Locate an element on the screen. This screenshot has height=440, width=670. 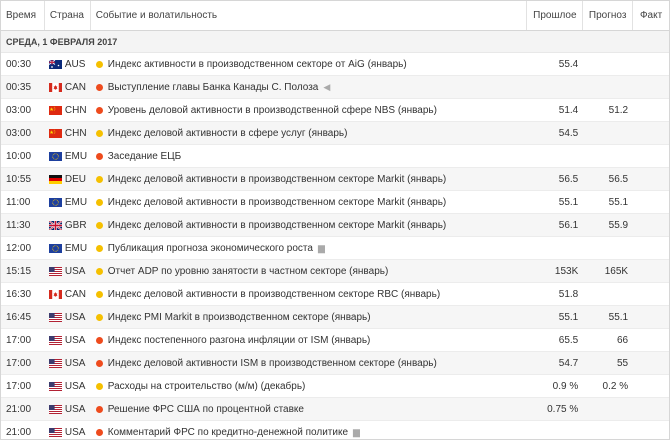
event-time: 10:00 is located at coordinates (19, 156).